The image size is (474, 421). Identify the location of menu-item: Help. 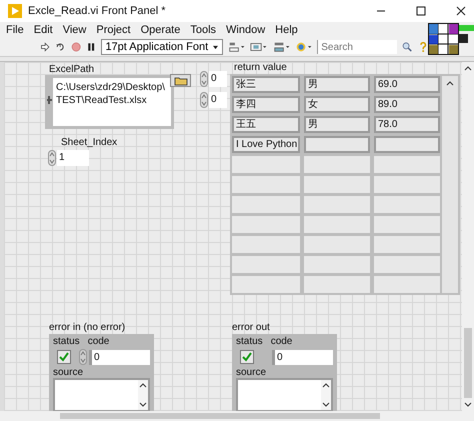
(286, 30).